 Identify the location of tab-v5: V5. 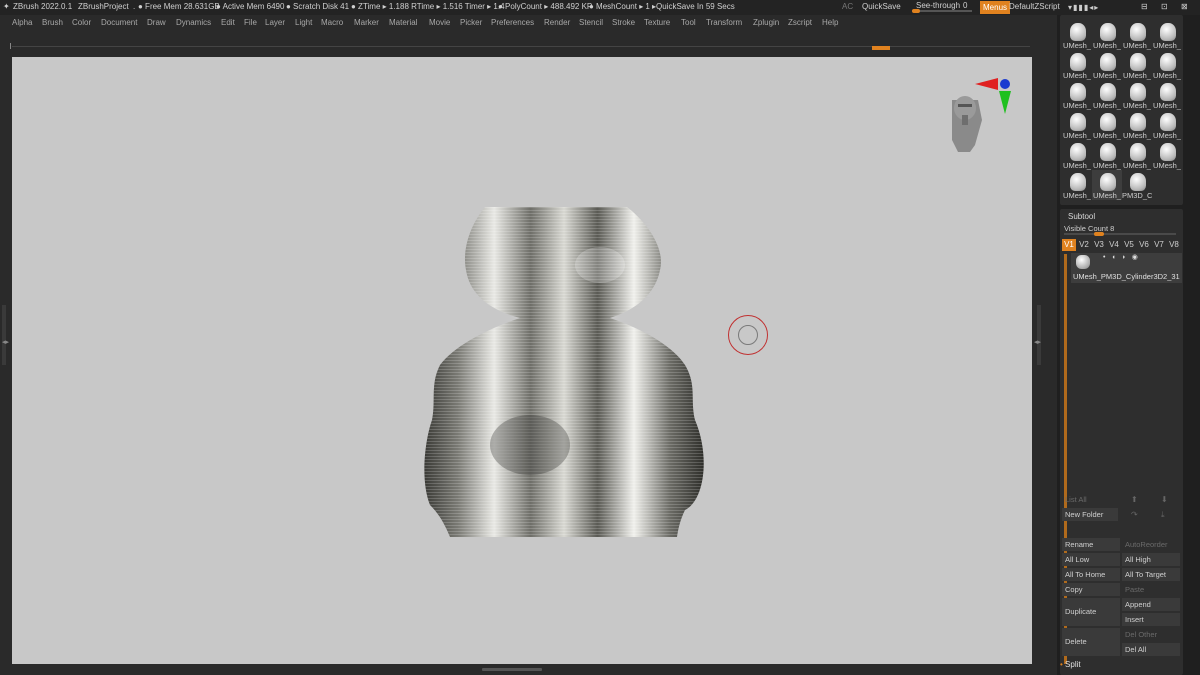
(1129, 245).